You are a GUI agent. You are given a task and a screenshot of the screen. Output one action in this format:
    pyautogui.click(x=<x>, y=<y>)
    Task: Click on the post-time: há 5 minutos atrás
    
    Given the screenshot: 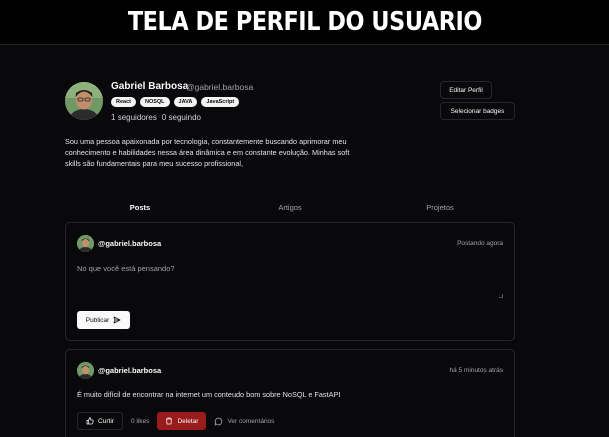 What is the action you would take?
    pyautogui.click(x=476, y=370)
    